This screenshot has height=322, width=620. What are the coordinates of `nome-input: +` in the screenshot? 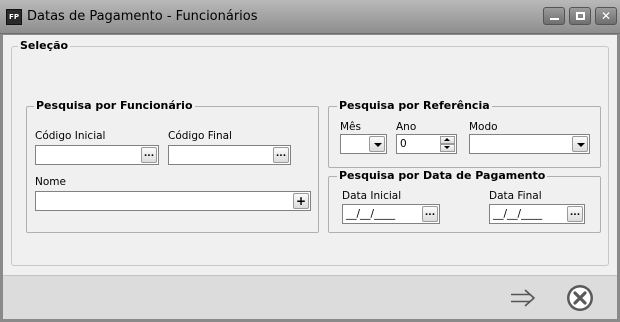 It's located at (173, 201).